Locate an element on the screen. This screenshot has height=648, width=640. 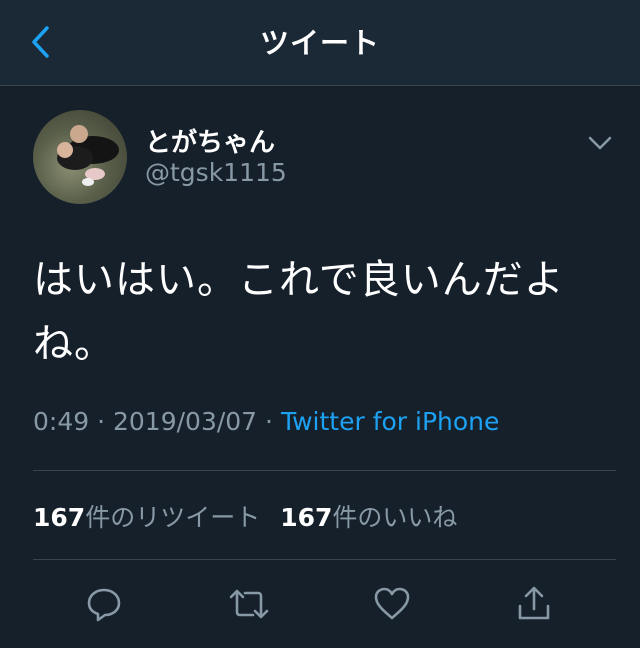
chevron-down-icon is located at coordinates (600, 143).